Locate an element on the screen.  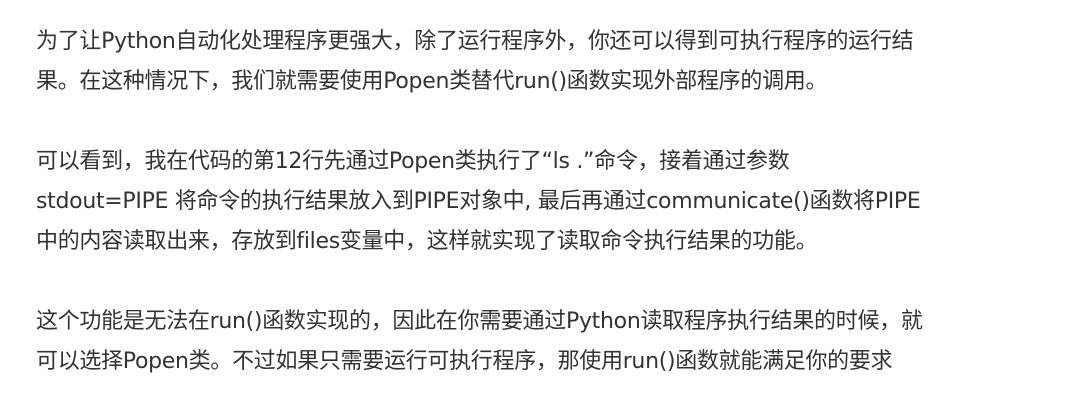
text-line: 中的内容读取出来，存放到files变量中，这样就实现了读取命令执行结果的功能。 is located at coordinates (427, 241).